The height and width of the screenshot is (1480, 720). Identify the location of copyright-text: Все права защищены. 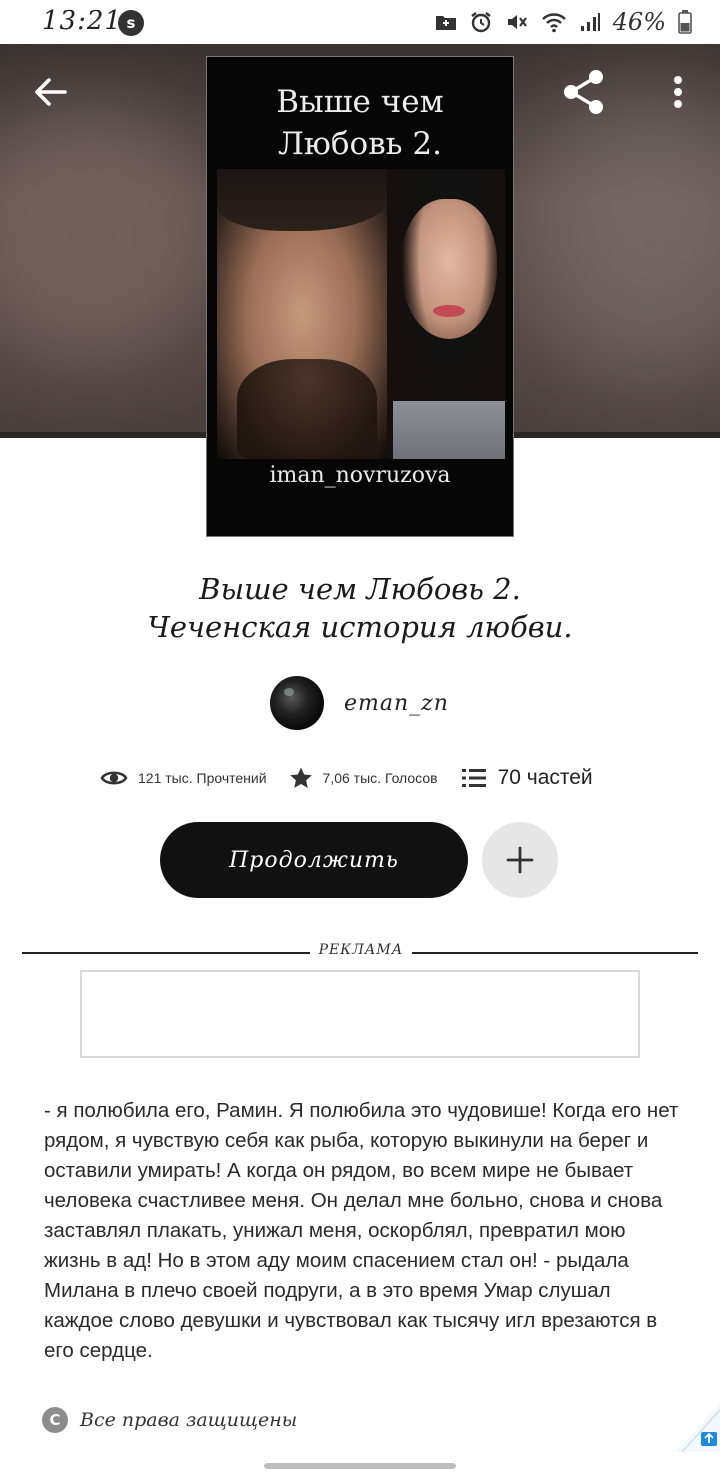
(189, 1420).